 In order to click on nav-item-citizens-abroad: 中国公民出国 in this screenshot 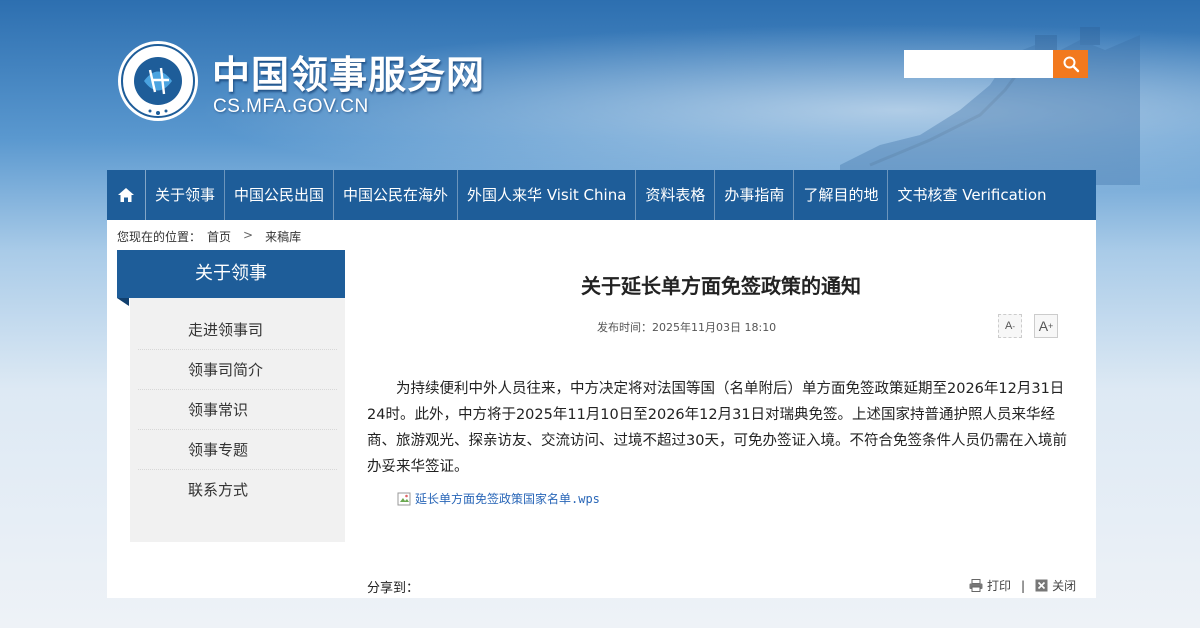, I will do `click(278, 195)`.